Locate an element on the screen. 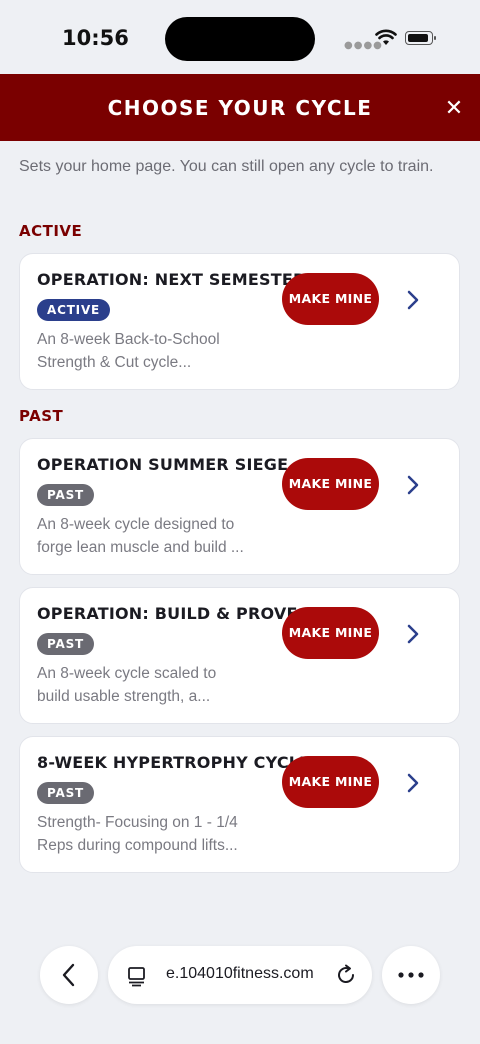 The width and height of the screenshot is (480, 1044). status-time: 10:56 is located at coordinates (95, 38).